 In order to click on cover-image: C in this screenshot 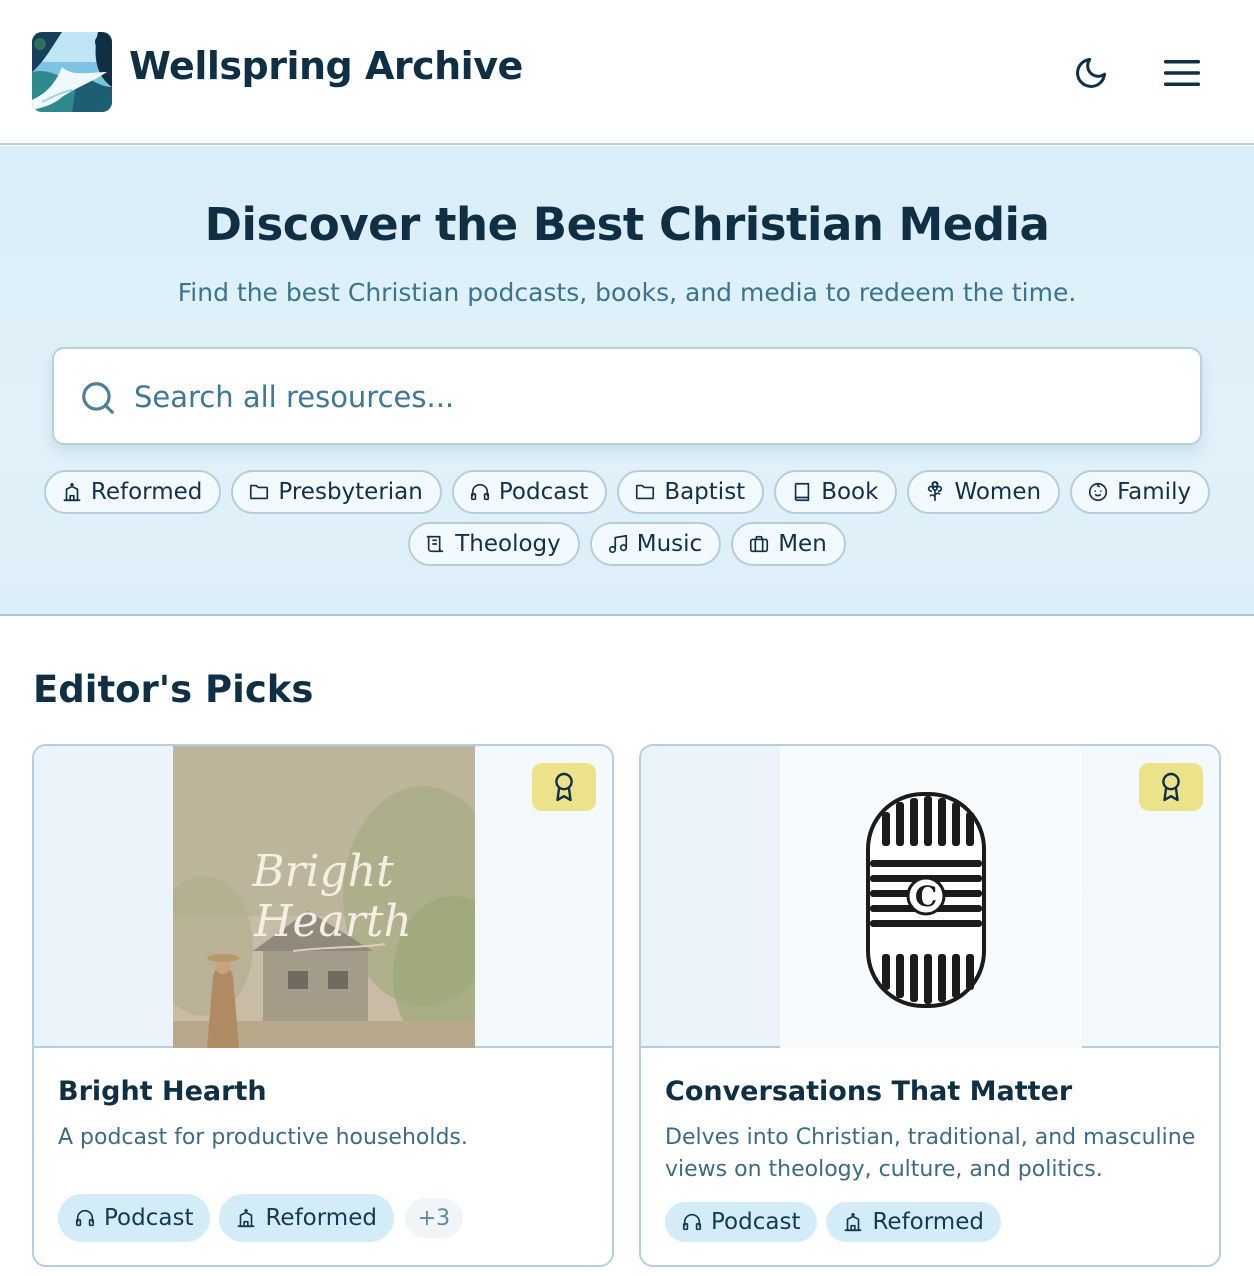, I will do `click(931, 897)`.